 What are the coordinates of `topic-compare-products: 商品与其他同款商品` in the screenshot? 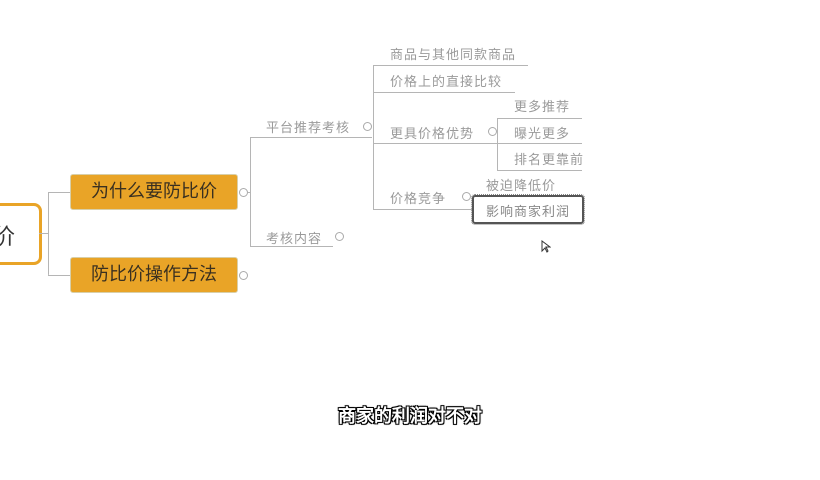 It's located at (453, 53).